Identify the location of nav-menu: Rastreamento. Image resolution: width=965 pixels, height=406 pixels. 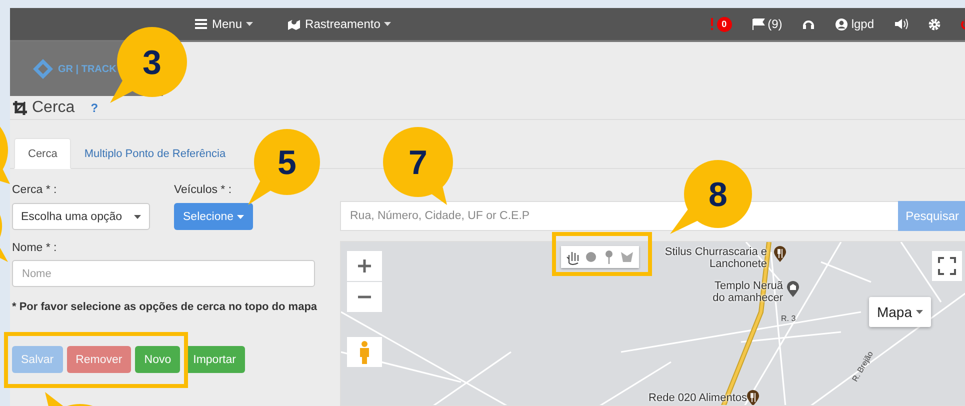
(339, 24).